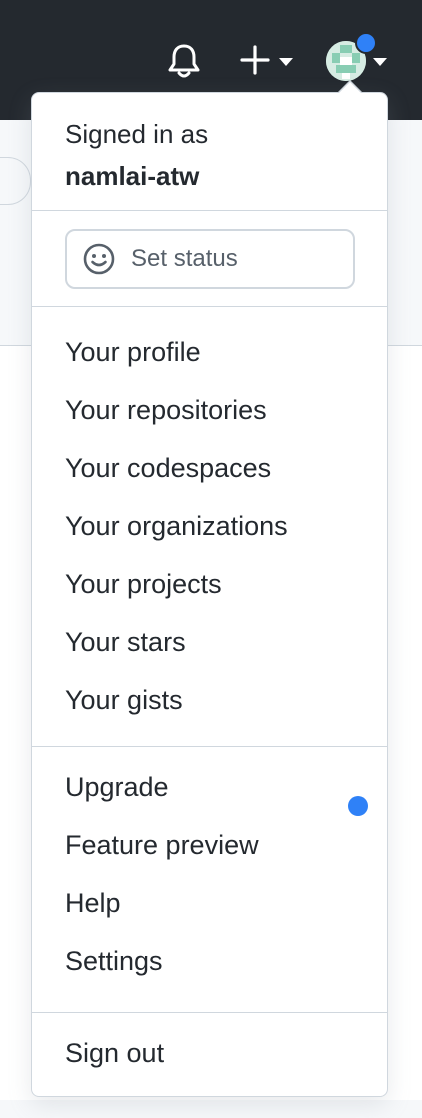 The image size is (422, 1118). Describe the element at coordinates (93, 903) in the screenshot. I see `menu-item-help: Help` at that location.